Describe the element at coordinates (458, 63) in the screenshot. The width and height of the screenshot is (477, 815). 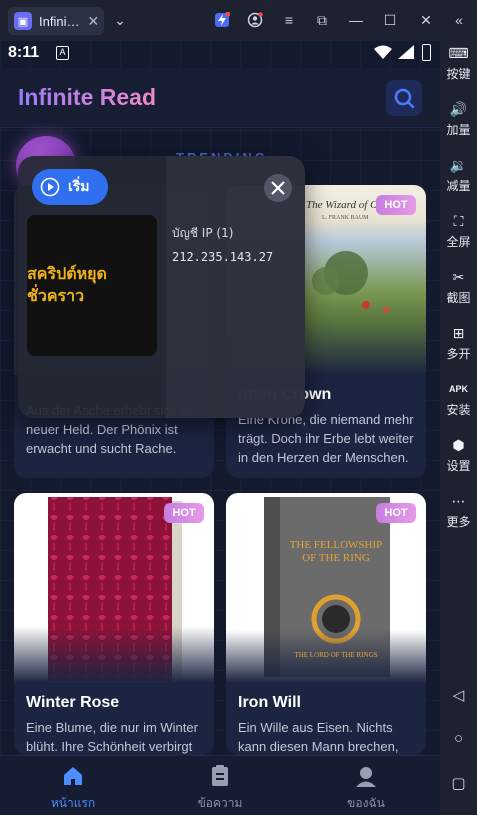
I see `sidebar-item-keymap: ⌨ 按键` at that location.